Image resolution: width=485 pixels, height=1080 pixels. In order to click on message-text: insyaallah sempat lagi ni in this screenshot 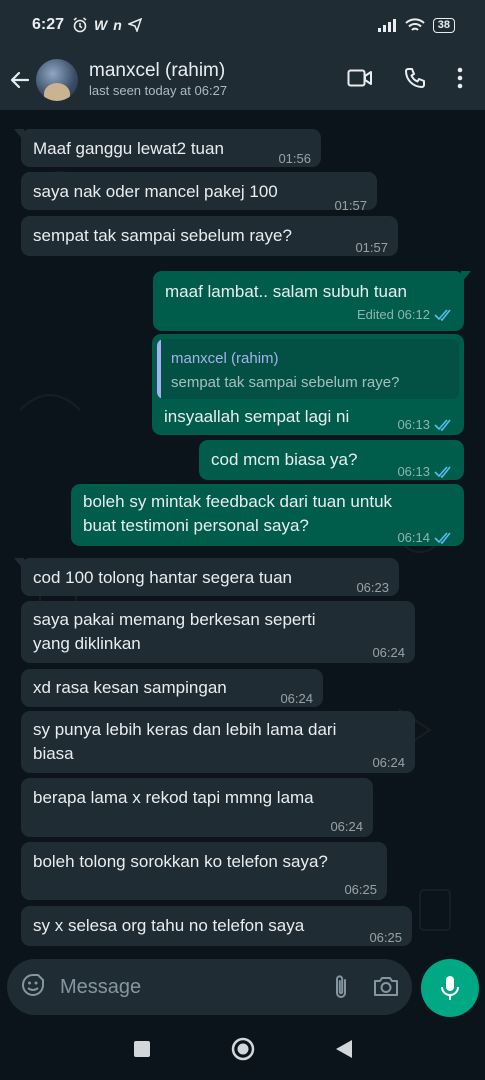, I will do `click(257, 416)`.